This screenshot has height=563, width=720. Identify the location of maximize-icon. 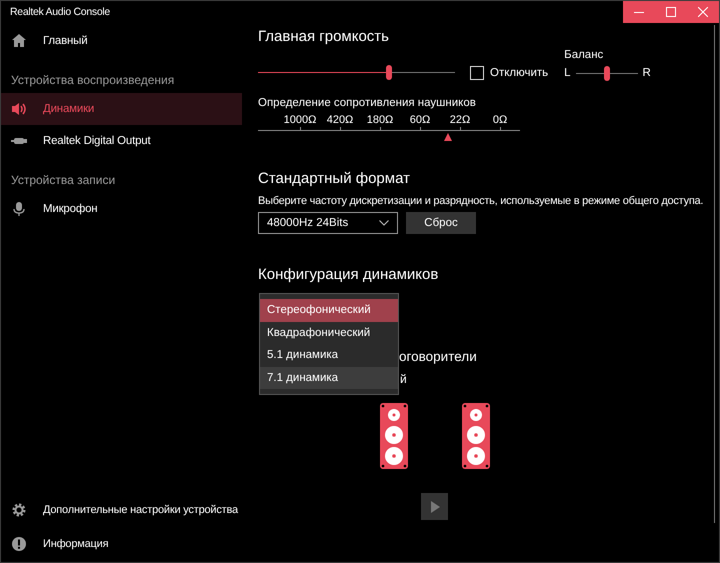
(671, 12).